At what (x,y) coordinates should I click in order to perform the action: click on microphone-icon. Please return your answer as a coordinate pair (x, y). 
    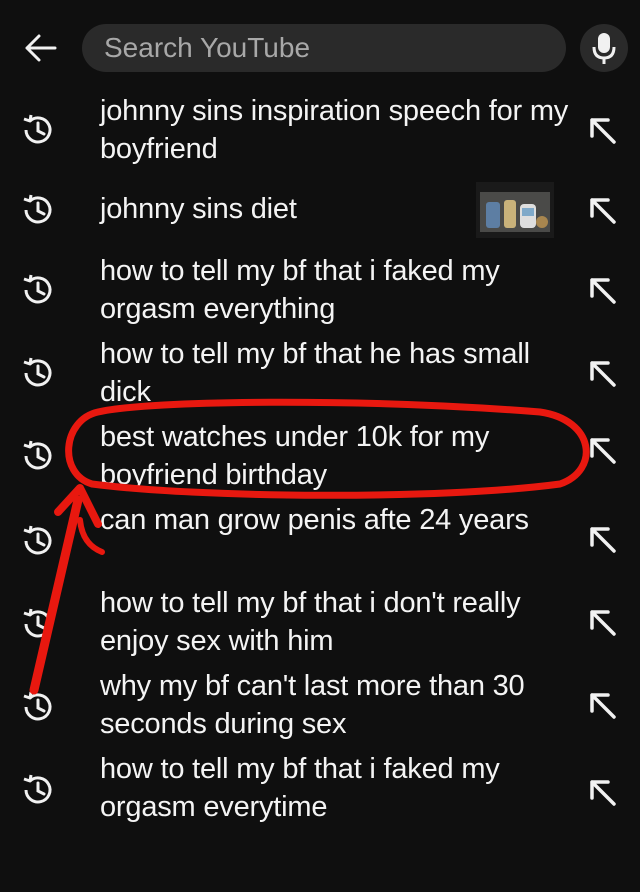
    Looking at the image, I should click on (604, 48).